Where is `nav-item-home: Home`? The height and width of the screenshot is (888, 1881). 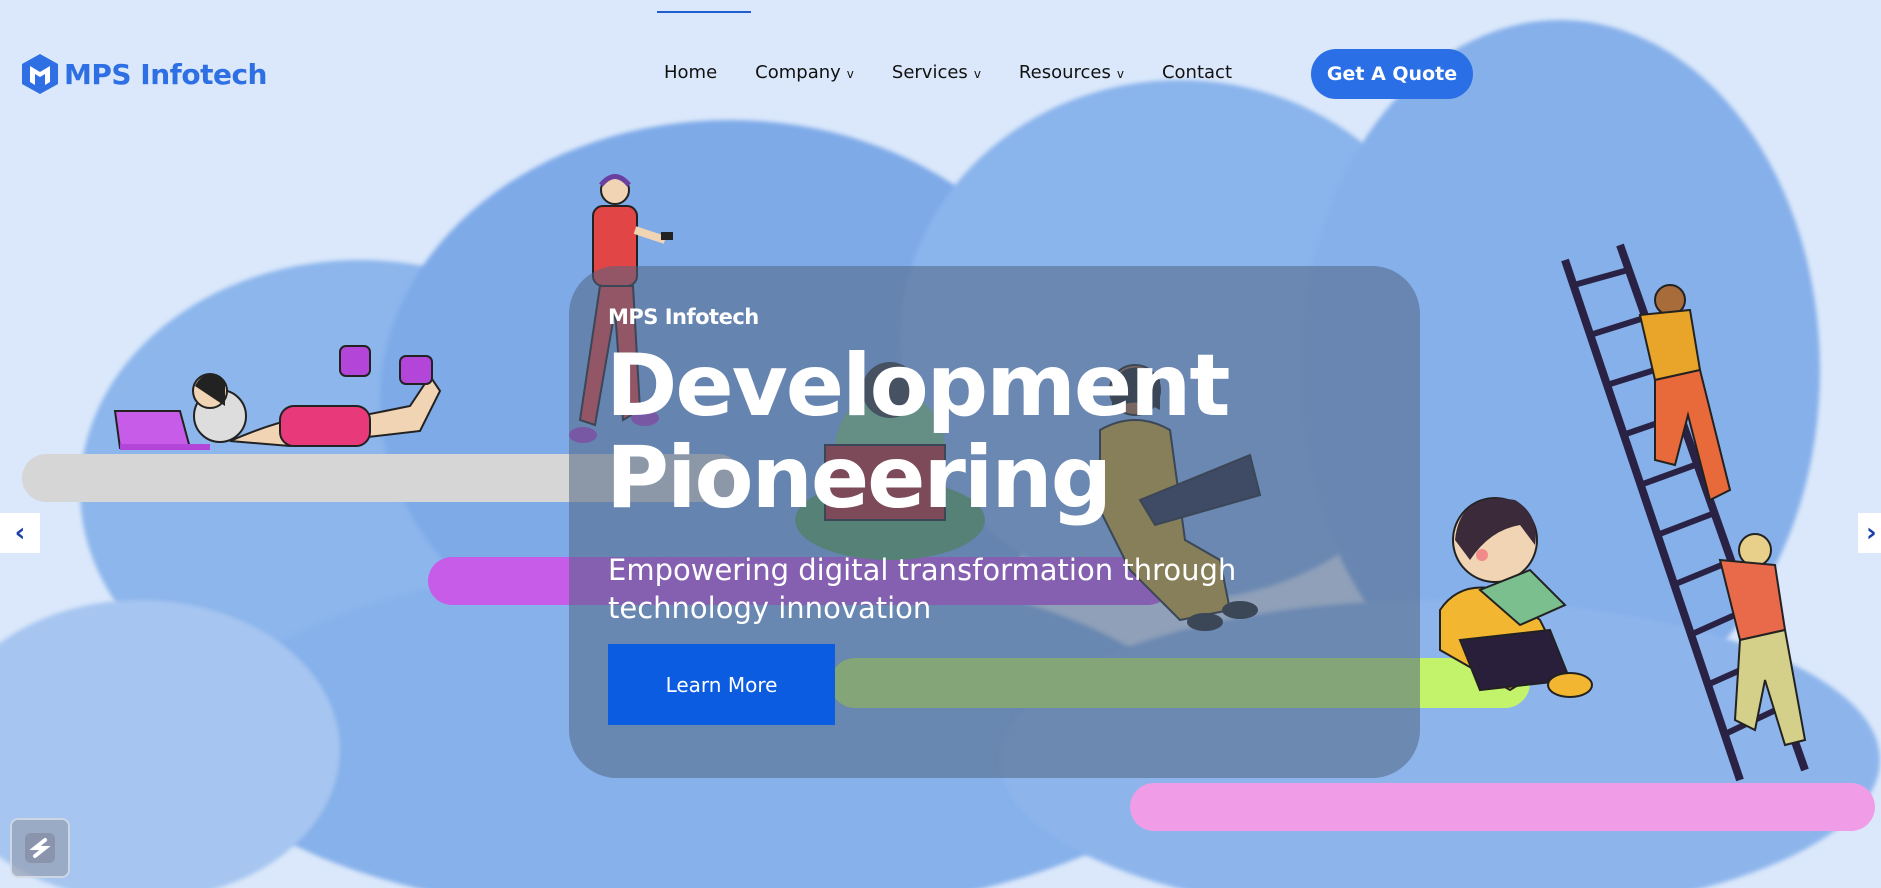 nav-item-home: Home is located at coordinates (690, 72).